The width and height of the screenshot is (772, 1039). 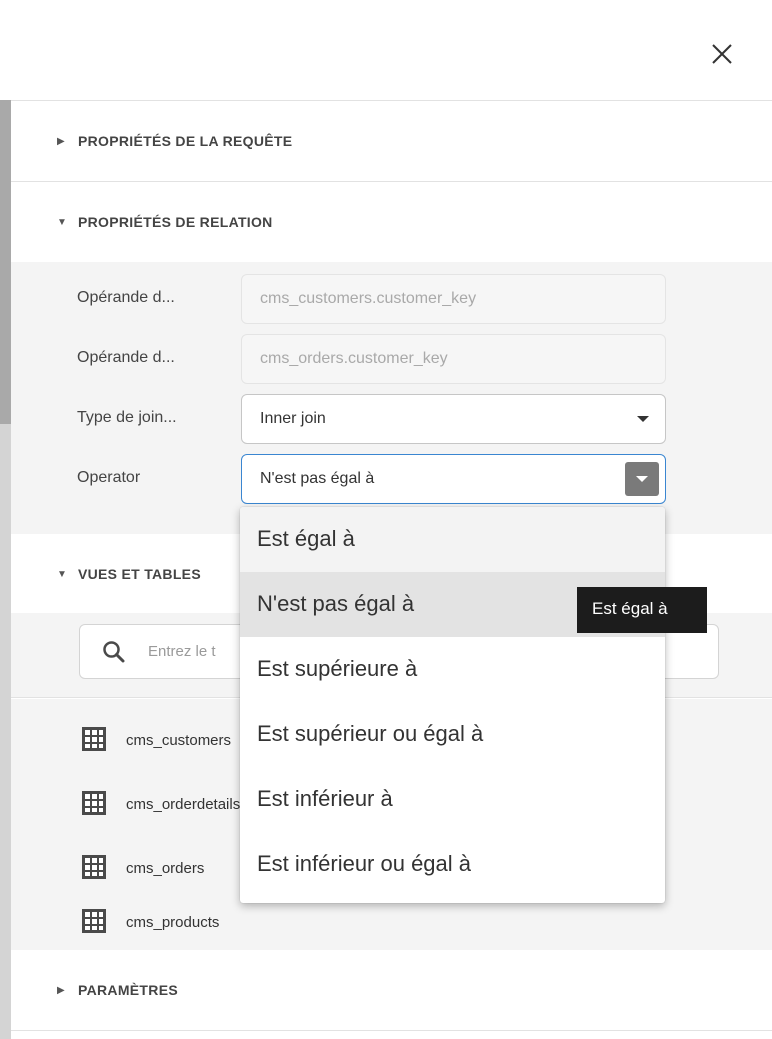 What do you see at coordinates (185, 141) in the screenshot?
I see `section-title: PROPRIÉTÉS DE LA REQUÊTE` at bounding box center [185, 141].